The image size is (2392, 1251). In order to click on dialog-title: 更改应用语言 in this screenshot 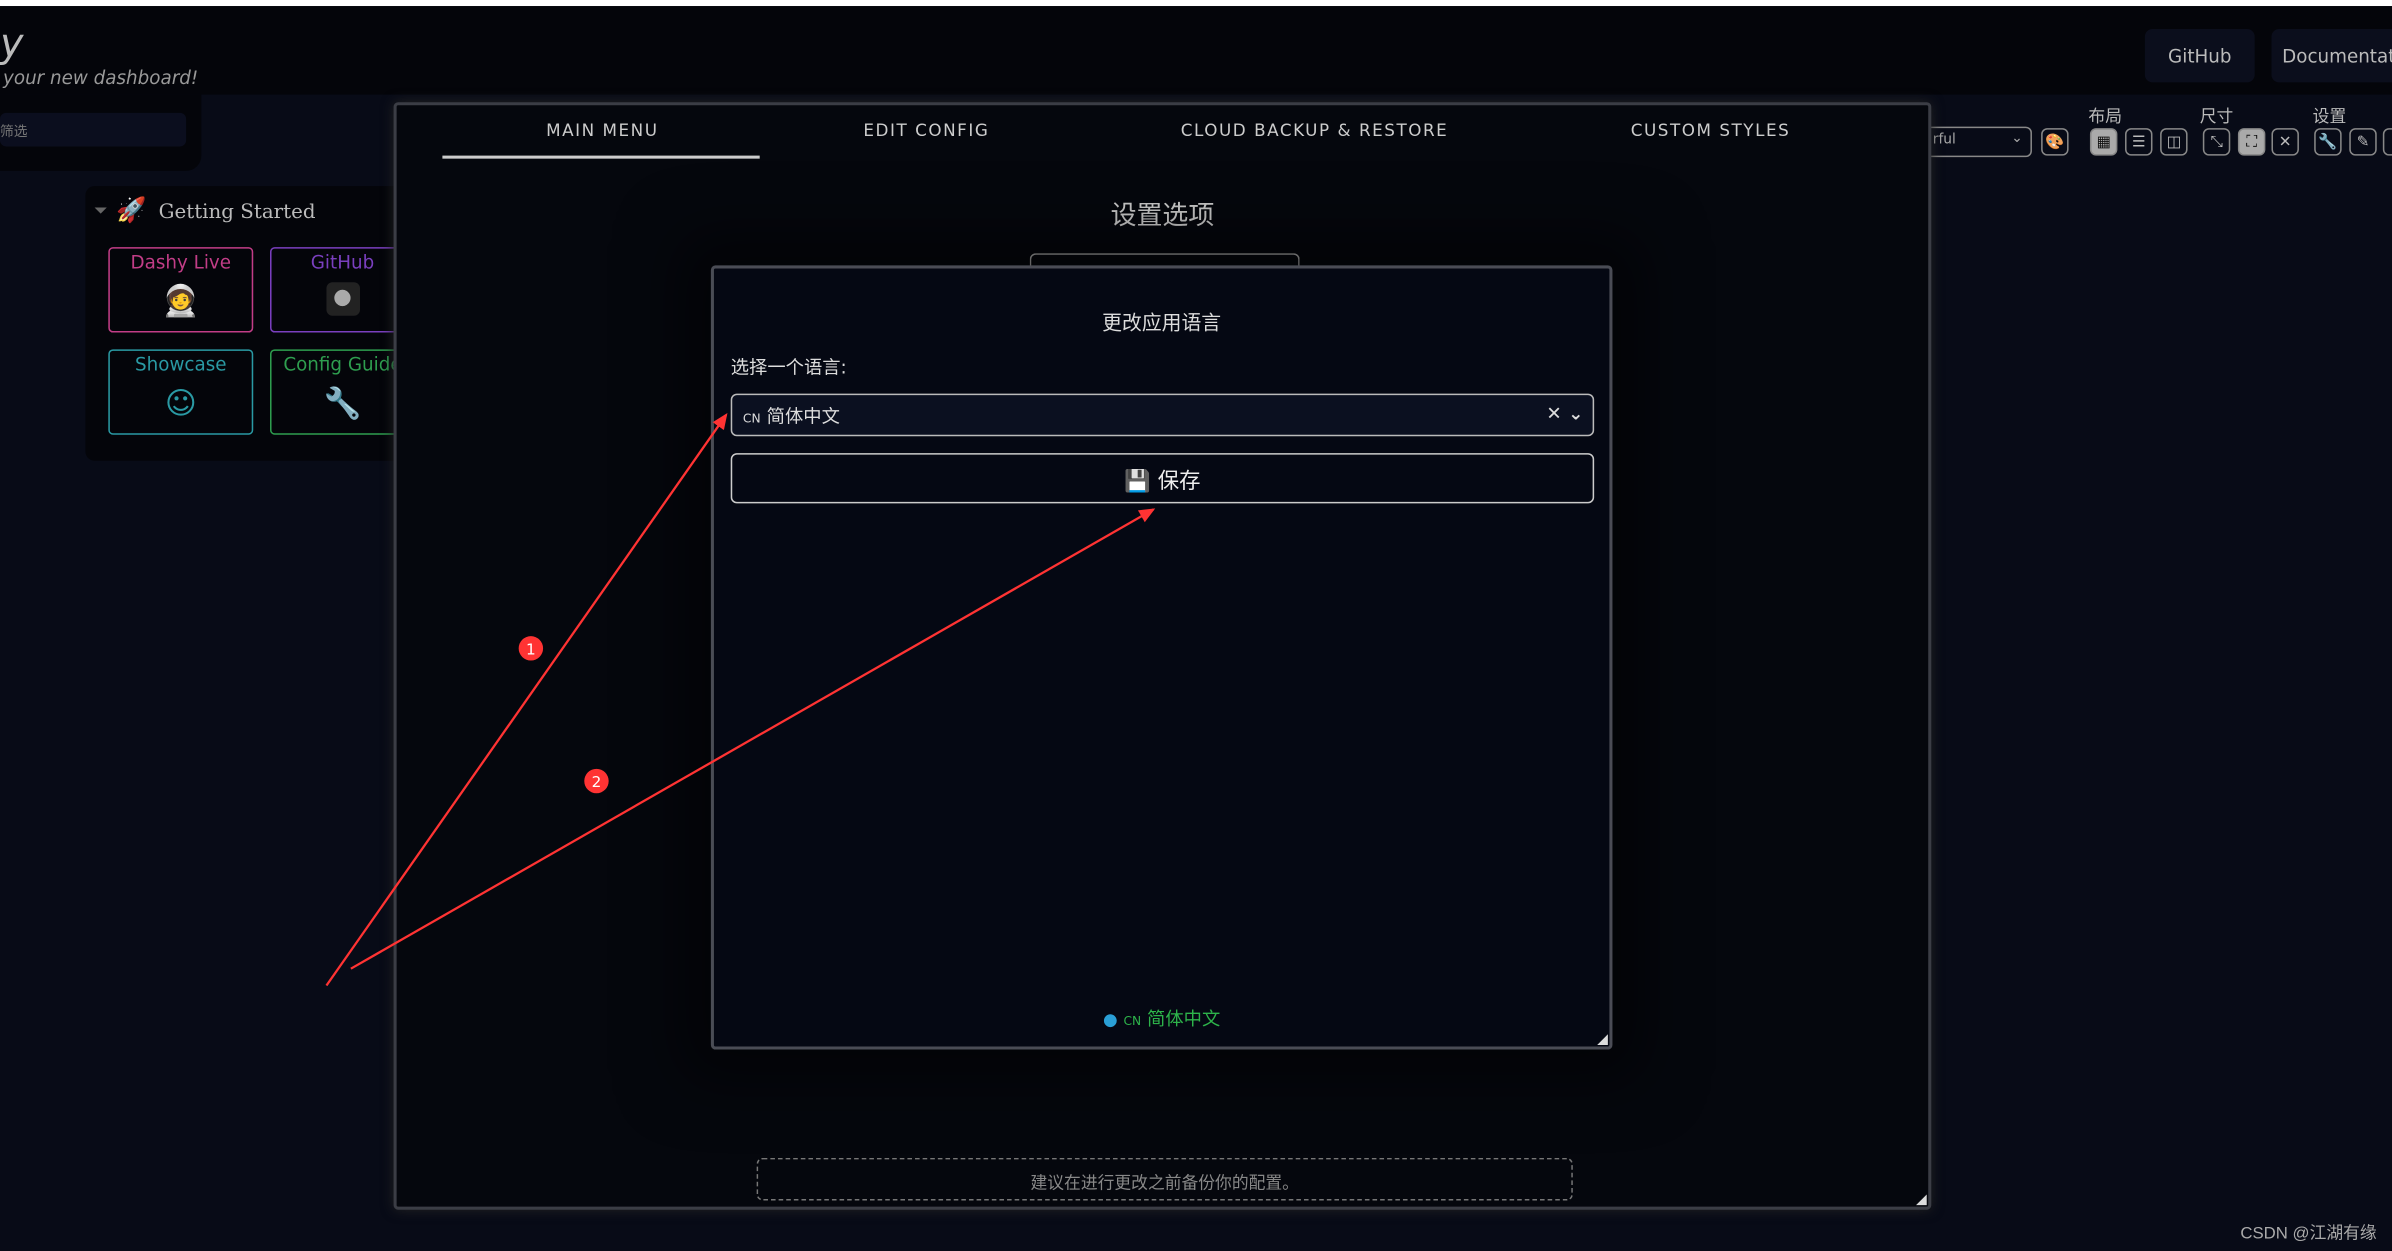, I will do `click(1162, 324)`.